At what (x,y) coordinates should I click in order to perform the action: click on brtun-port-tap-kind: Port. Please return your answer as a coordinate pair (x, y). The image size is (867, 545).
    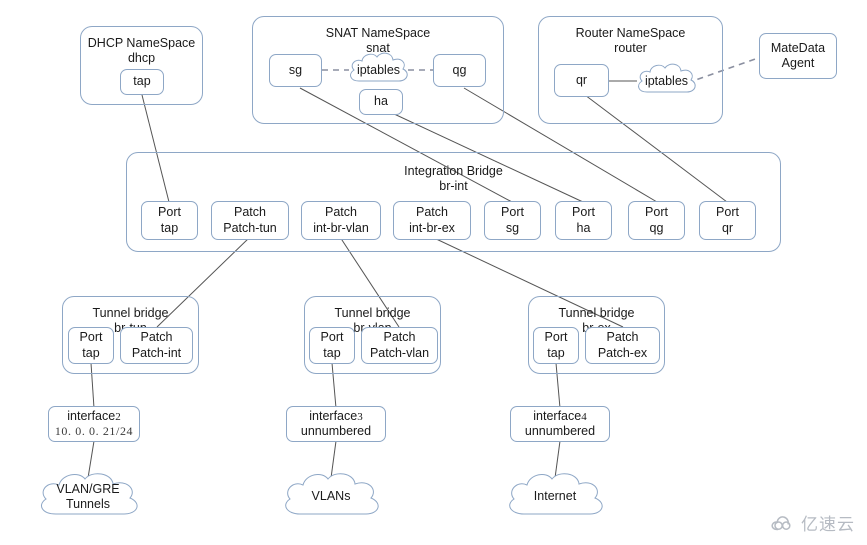
    Looking at the image, I should click on (91, 337).